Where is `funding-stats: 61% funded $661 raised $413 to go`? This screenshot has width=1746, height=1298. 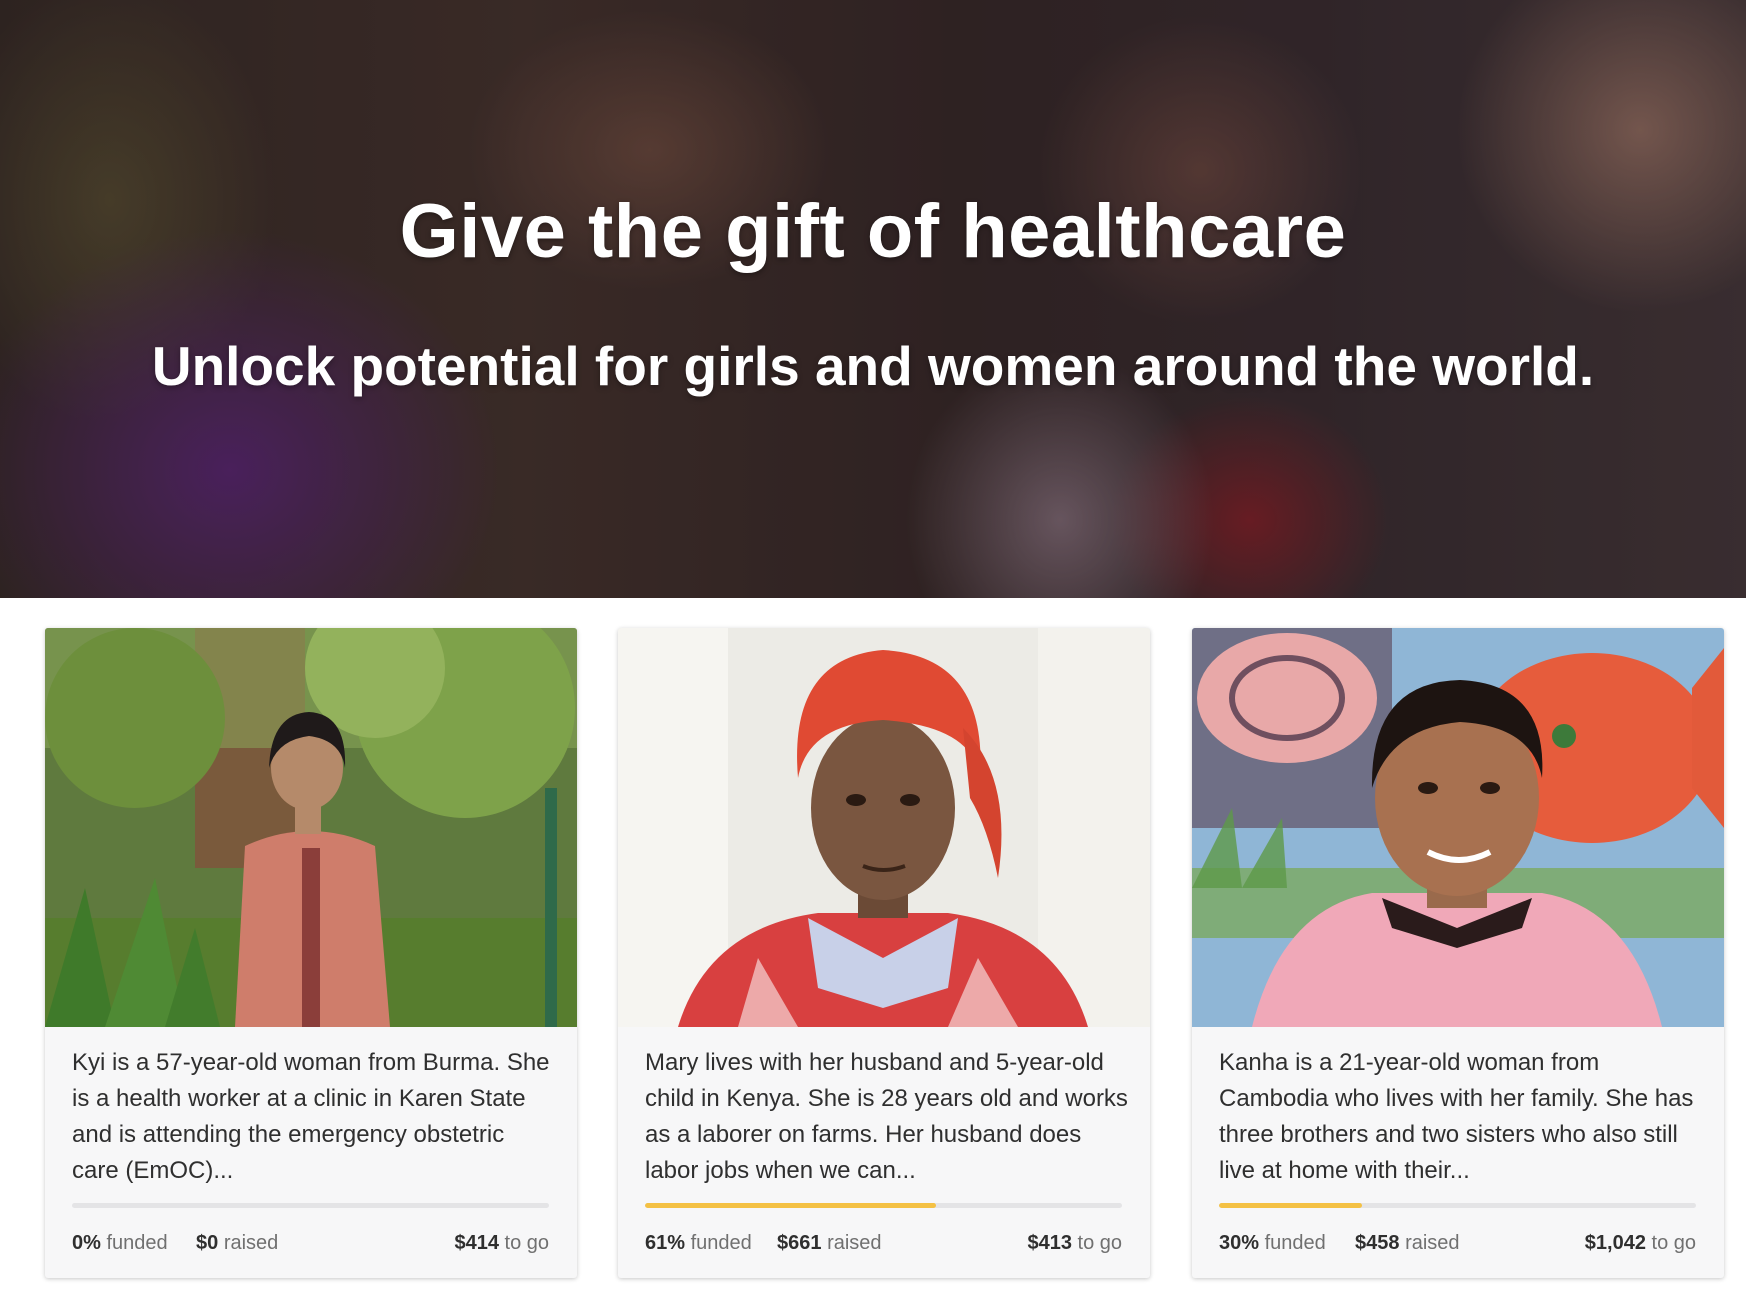
funding-stats: 61% funded $661 raised $413 to go is located at coordinates (883, 1247).